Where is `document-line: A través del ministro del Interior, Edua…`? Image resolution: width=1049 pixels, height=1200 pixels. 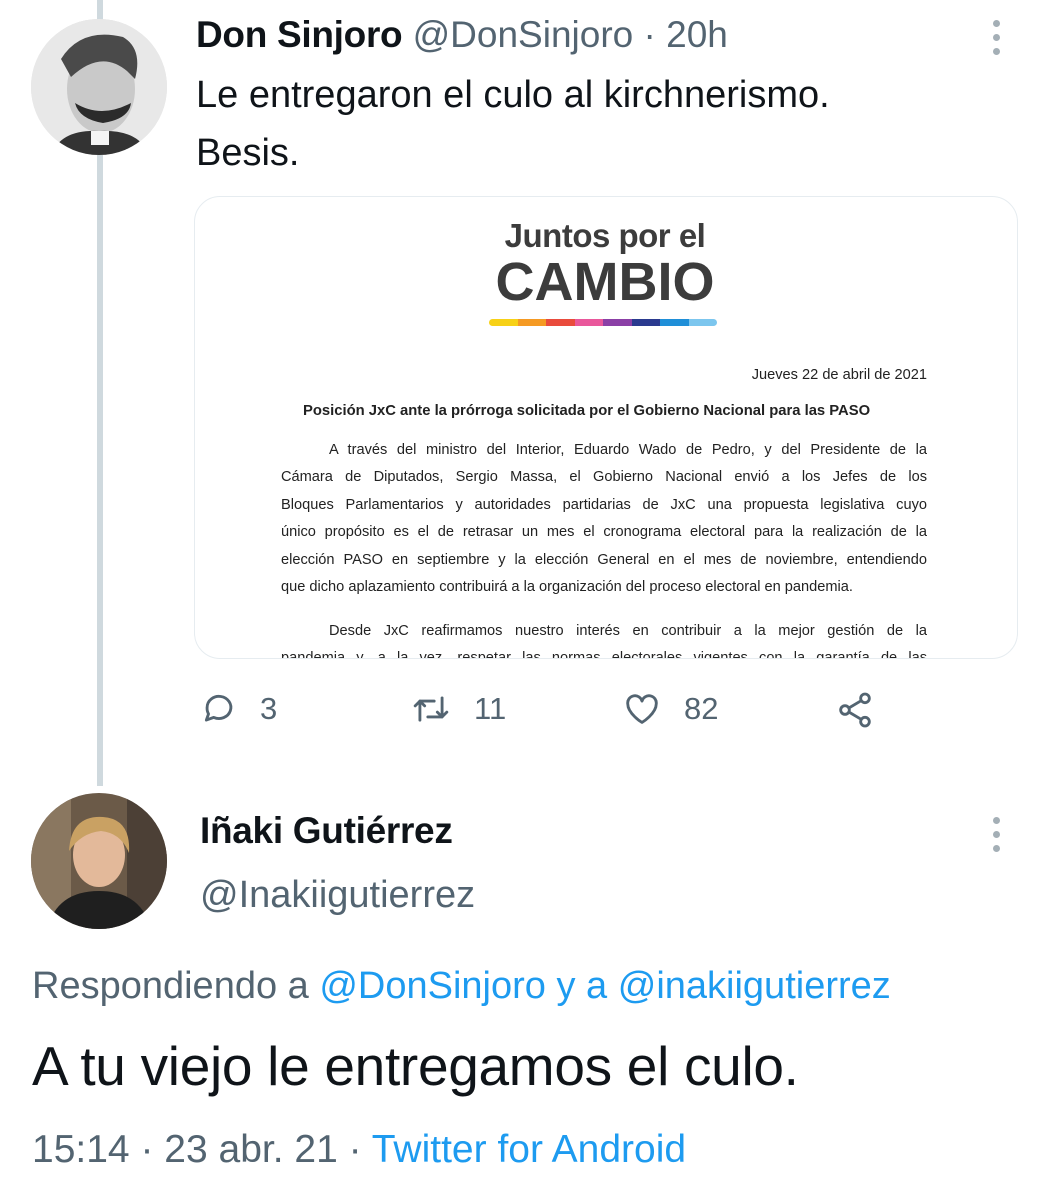 document-line: A través del ministro del Interior, Edua… is located at coordinates (628, 450).